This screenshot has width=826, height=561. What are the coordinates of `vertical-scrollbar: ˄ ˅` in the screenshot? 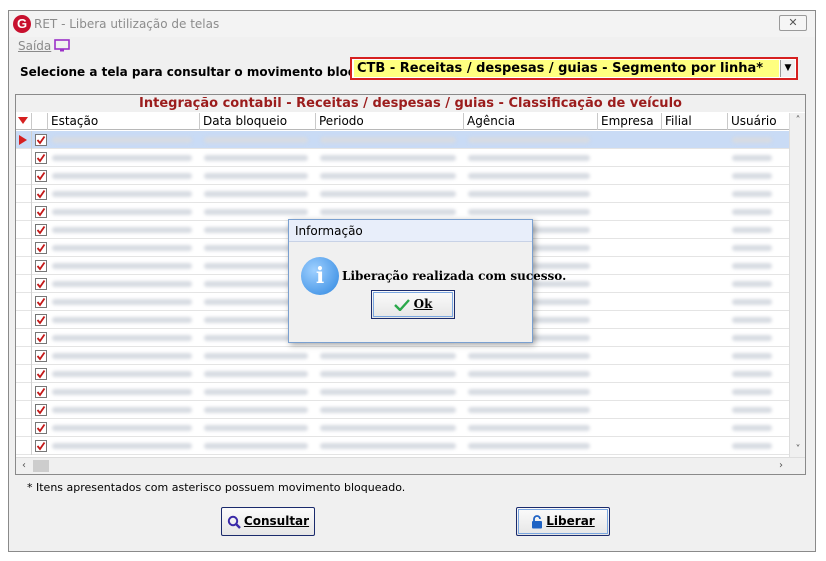 It's located at (797, 285).